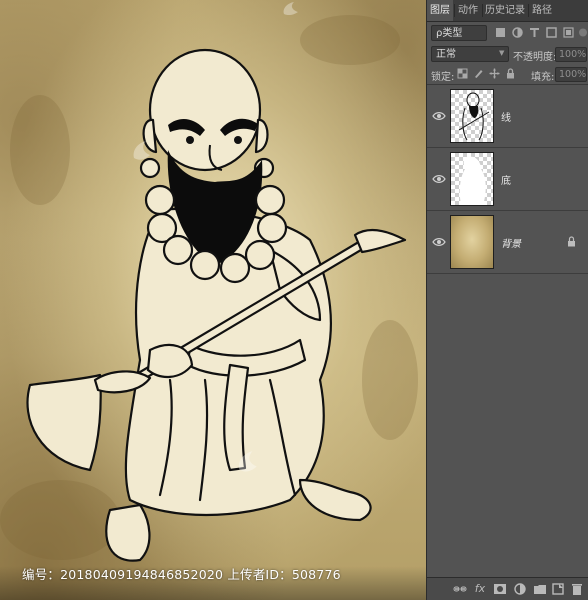 The height and width of the screenshot is (600, 588). What do you see at coordinates (507, 33) in the screenshot?
I see `filter-row: ρ类型` at bounding box center [507, 33].